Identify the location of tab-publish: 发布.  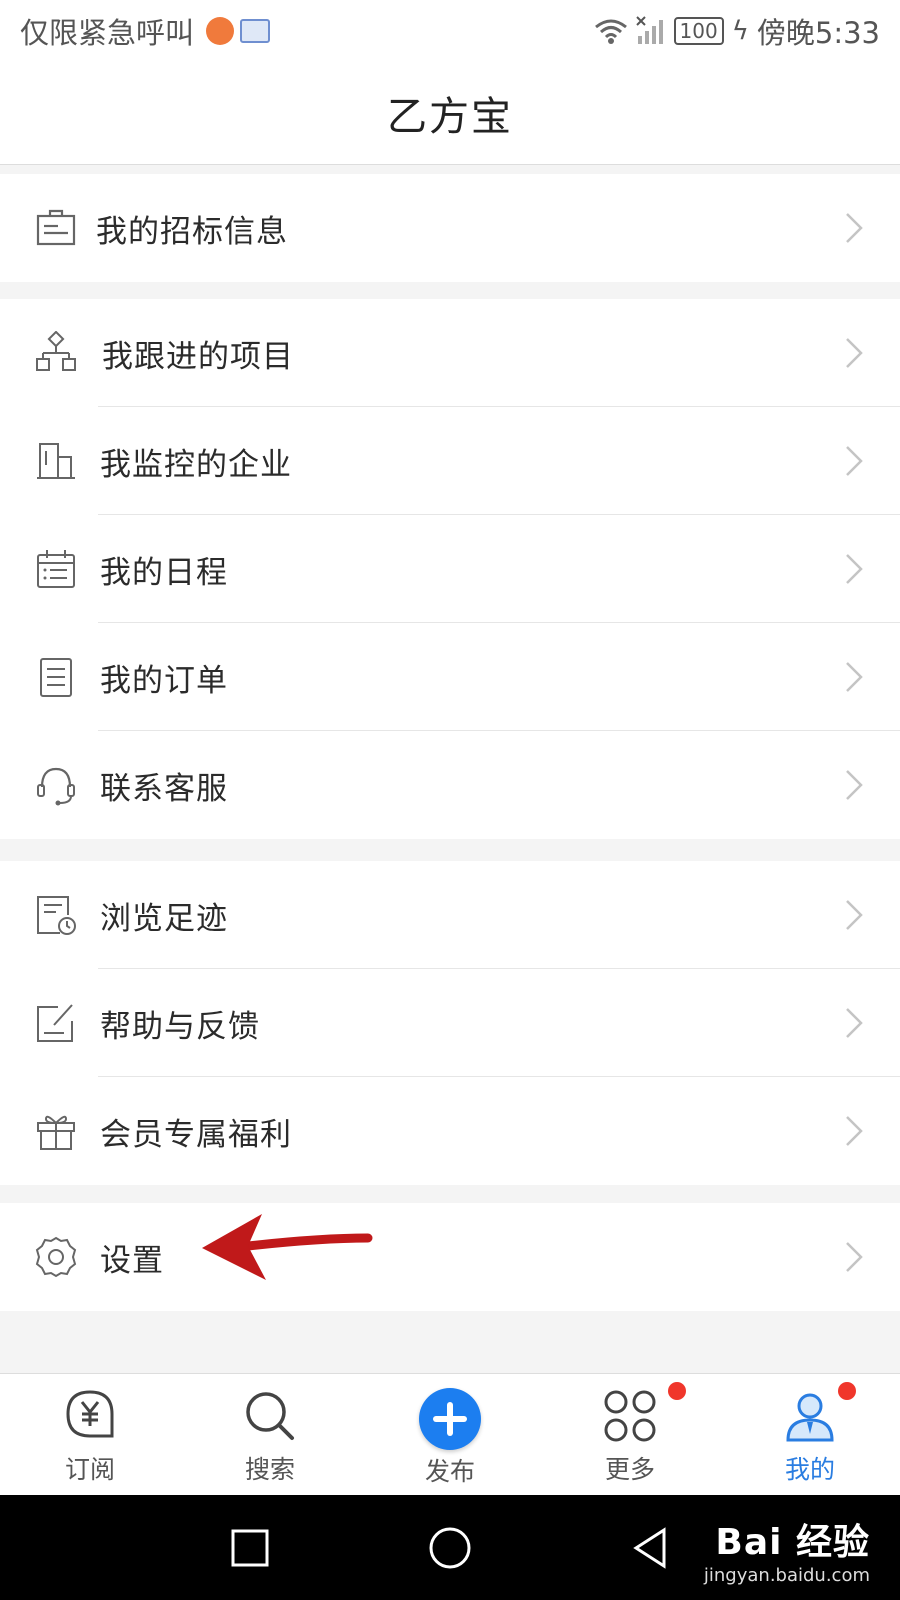
(450, 1434).